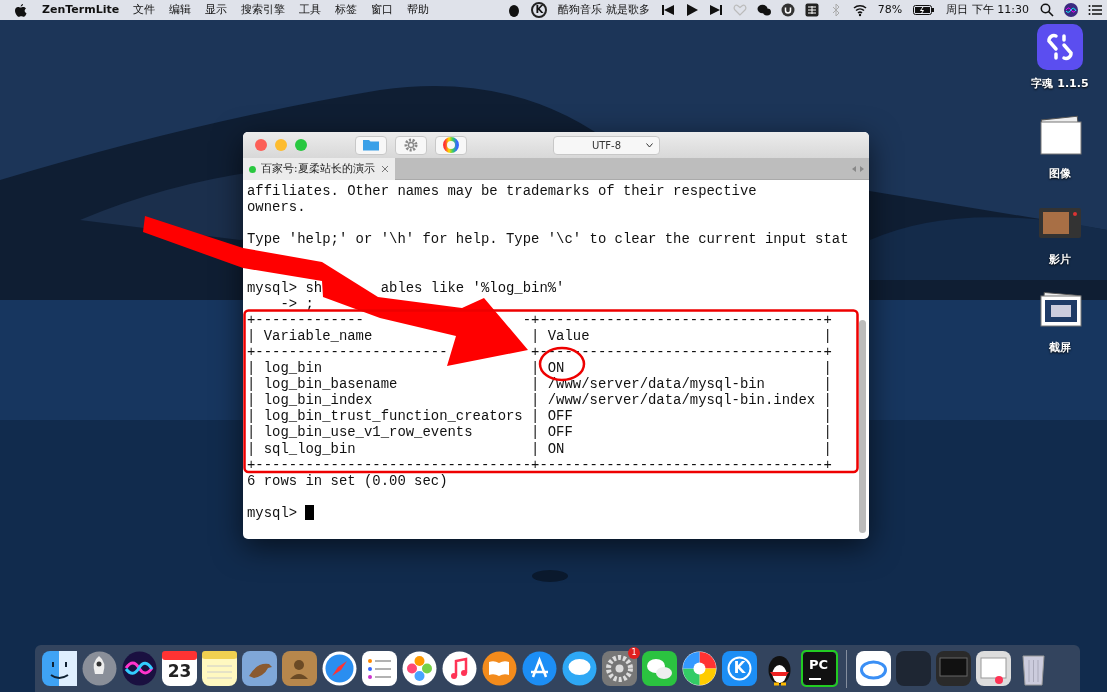 This screenshot has height=692, width=1107. What do you see at coordinates (987, 10) in the screenshot?
I see `status-text: 周日 下午 11:30` at bounding box center [987, 10].